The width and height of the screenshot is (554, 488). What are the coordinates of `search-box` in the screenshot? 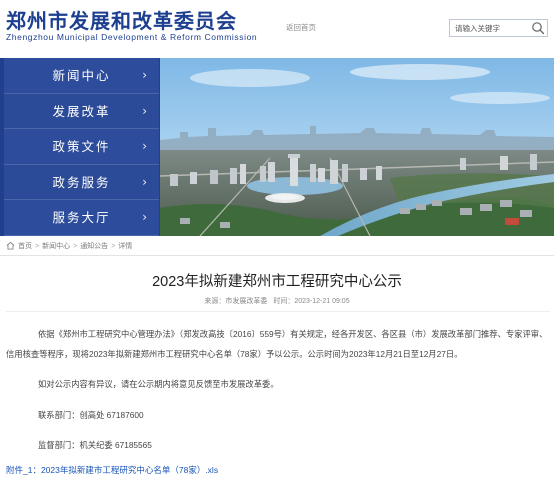 It's located at (498, 28).